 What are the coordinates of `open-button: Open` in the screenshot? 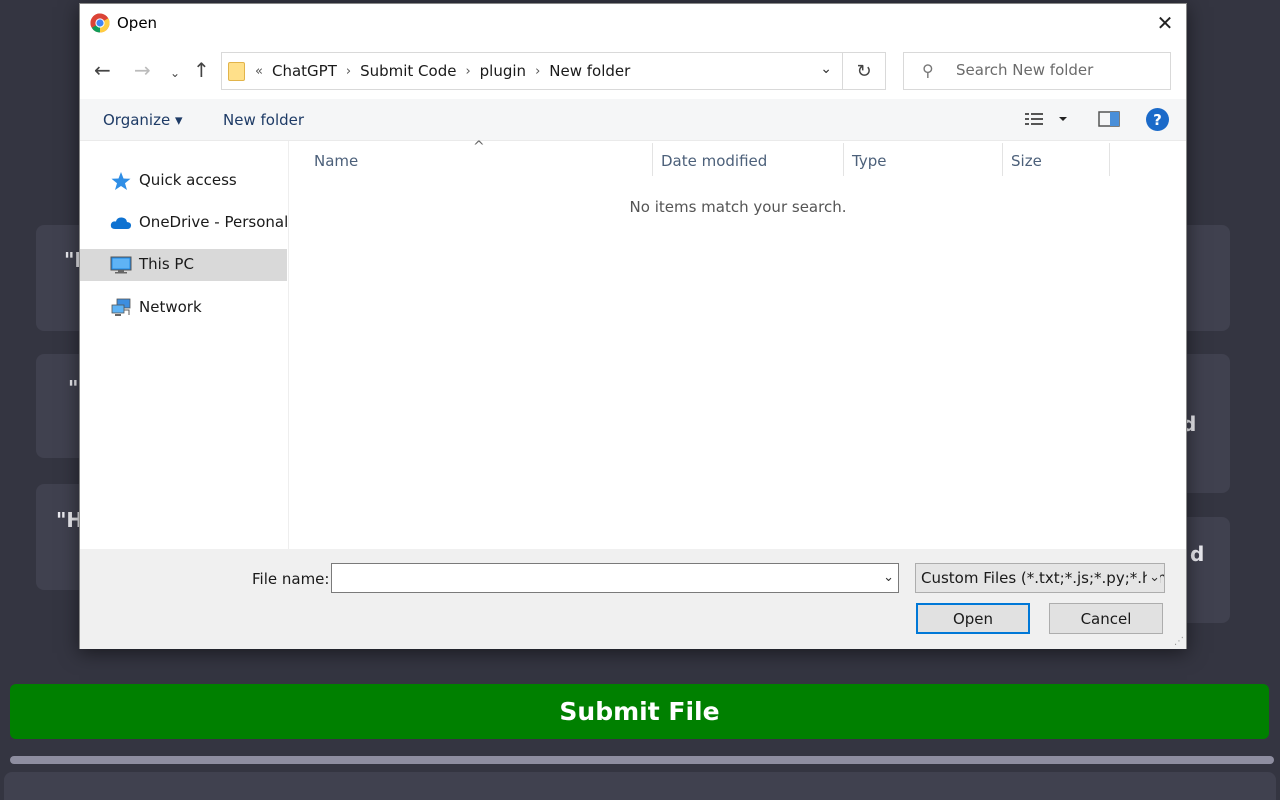 It's located at (973, 618).